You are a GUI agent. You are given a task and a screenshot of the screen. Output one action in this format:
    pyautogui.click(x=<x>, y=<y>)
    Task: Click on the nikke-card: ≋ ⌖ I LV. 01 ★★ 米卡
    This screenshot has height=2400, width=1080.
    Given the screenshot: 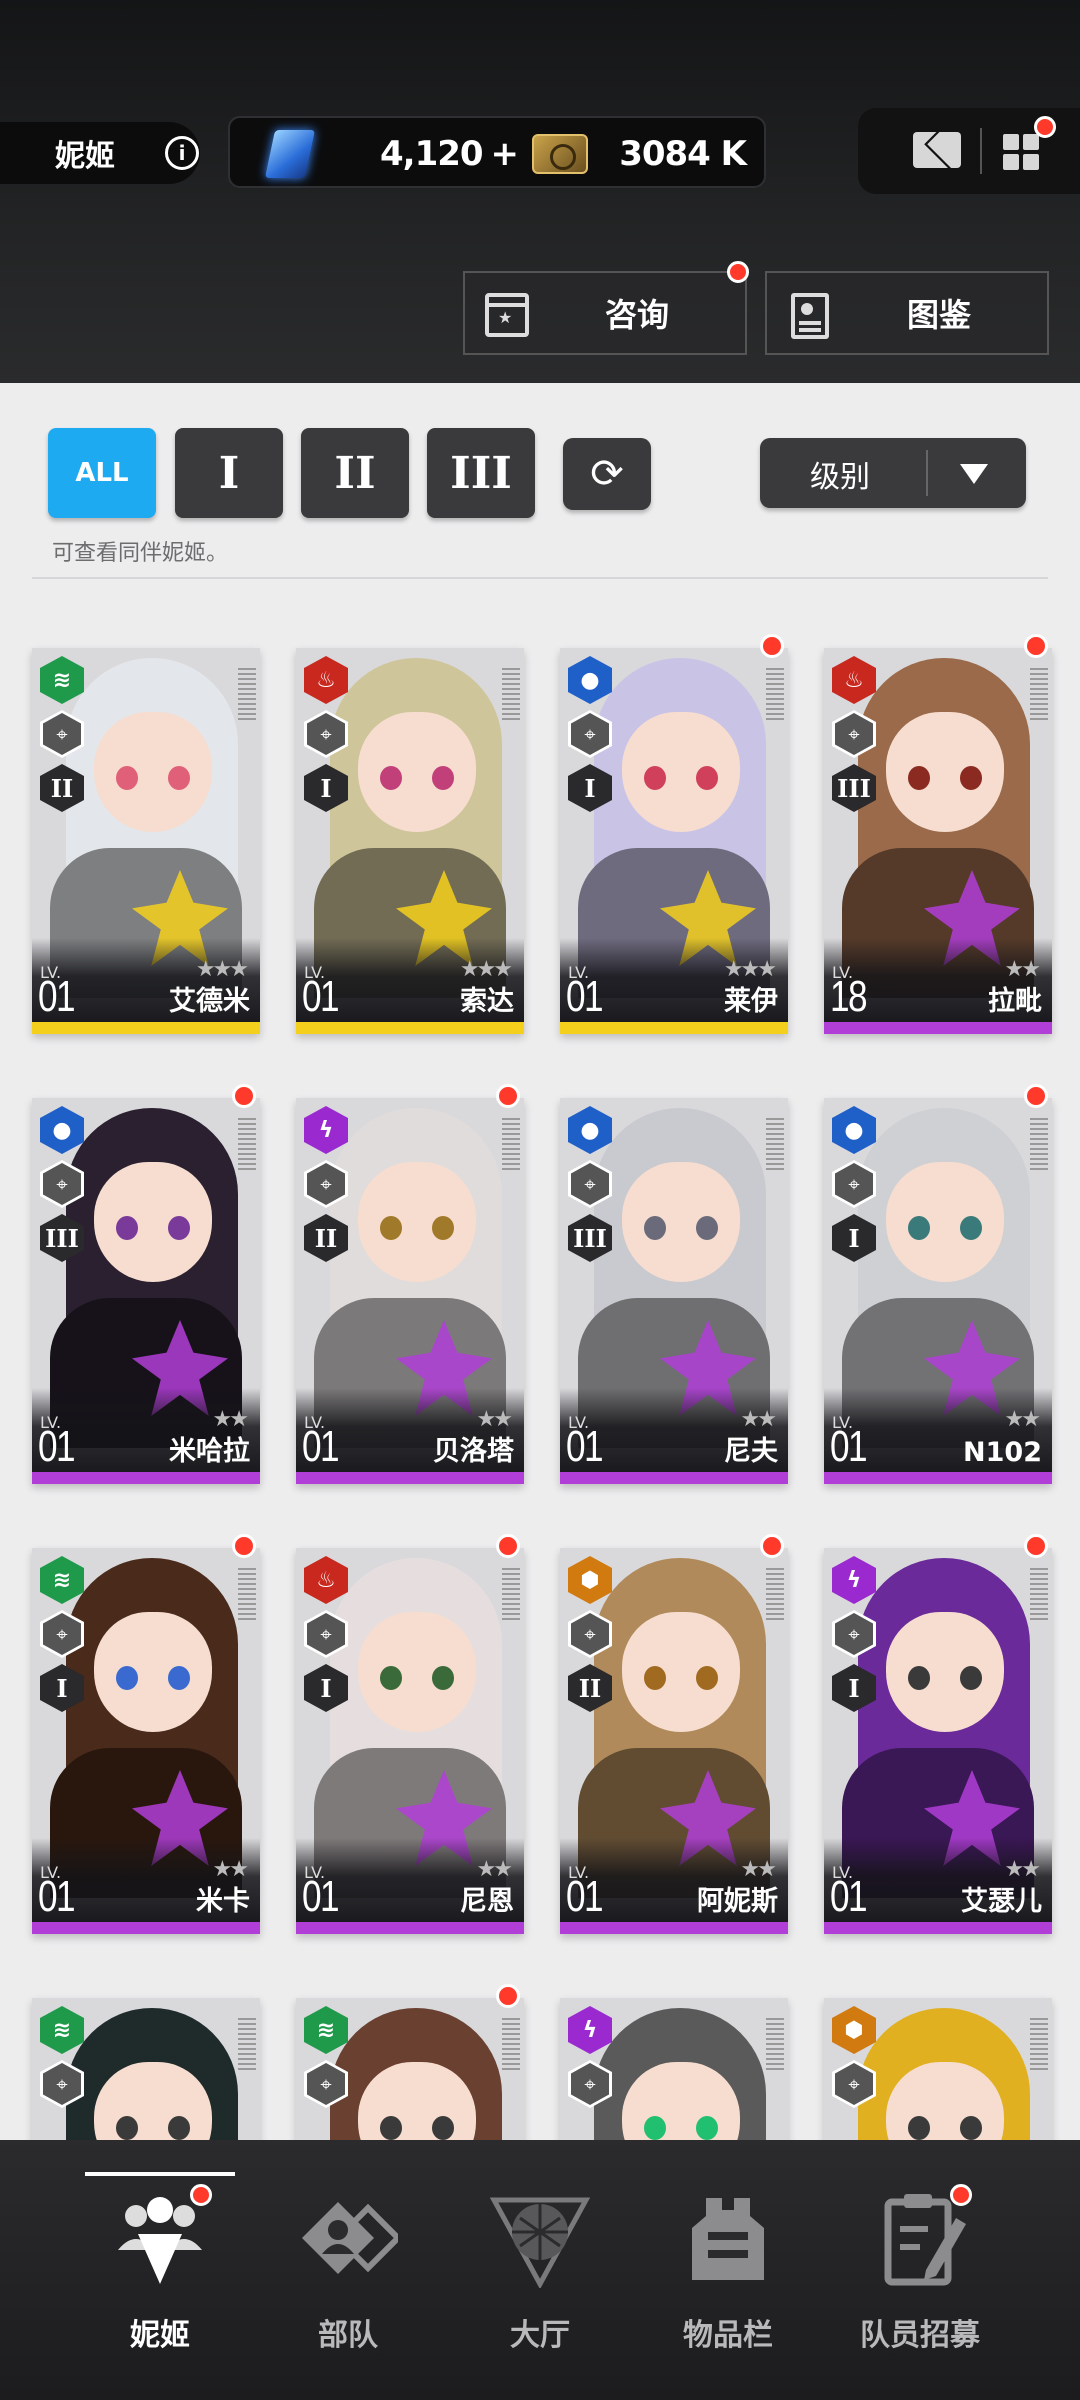 What is the action you would take?
    pyautogui.click(x=146, y=1741)
    